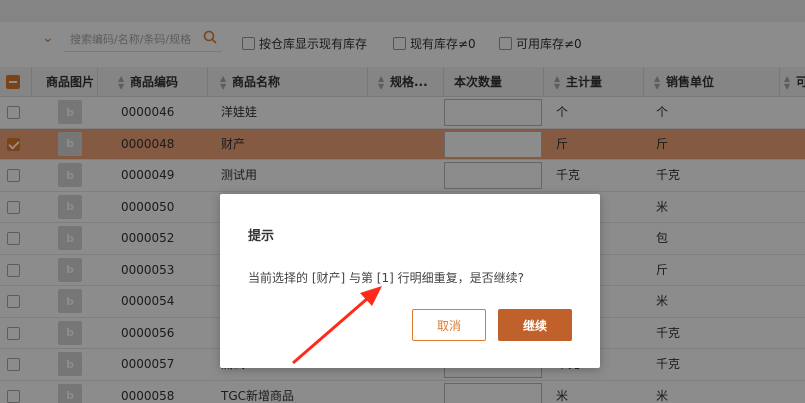 The height and width of the screenshot is (403, 805). I want to click on dialog-message: 当前选择的 [财产] 与第 [1] 行明细重复，是否继续?, so click(386, 278).